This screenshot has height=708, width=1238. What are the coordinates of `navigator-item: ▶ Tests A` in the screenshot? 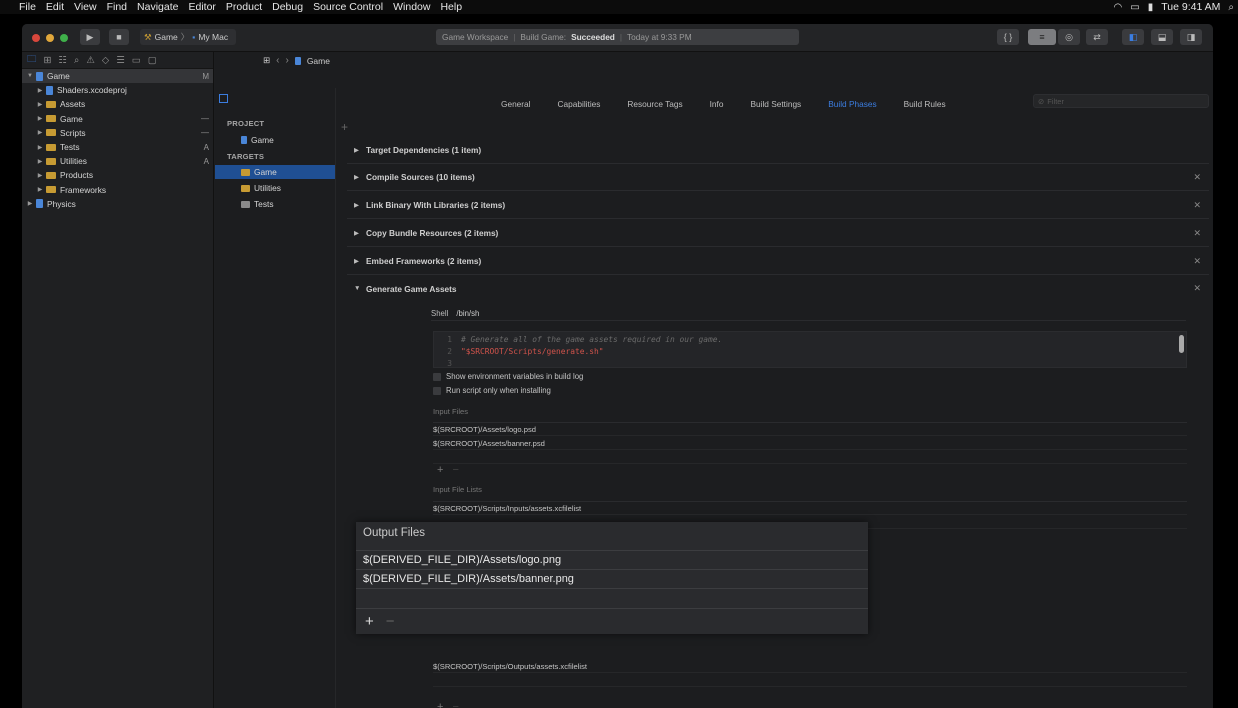 It's located at (117, 147).